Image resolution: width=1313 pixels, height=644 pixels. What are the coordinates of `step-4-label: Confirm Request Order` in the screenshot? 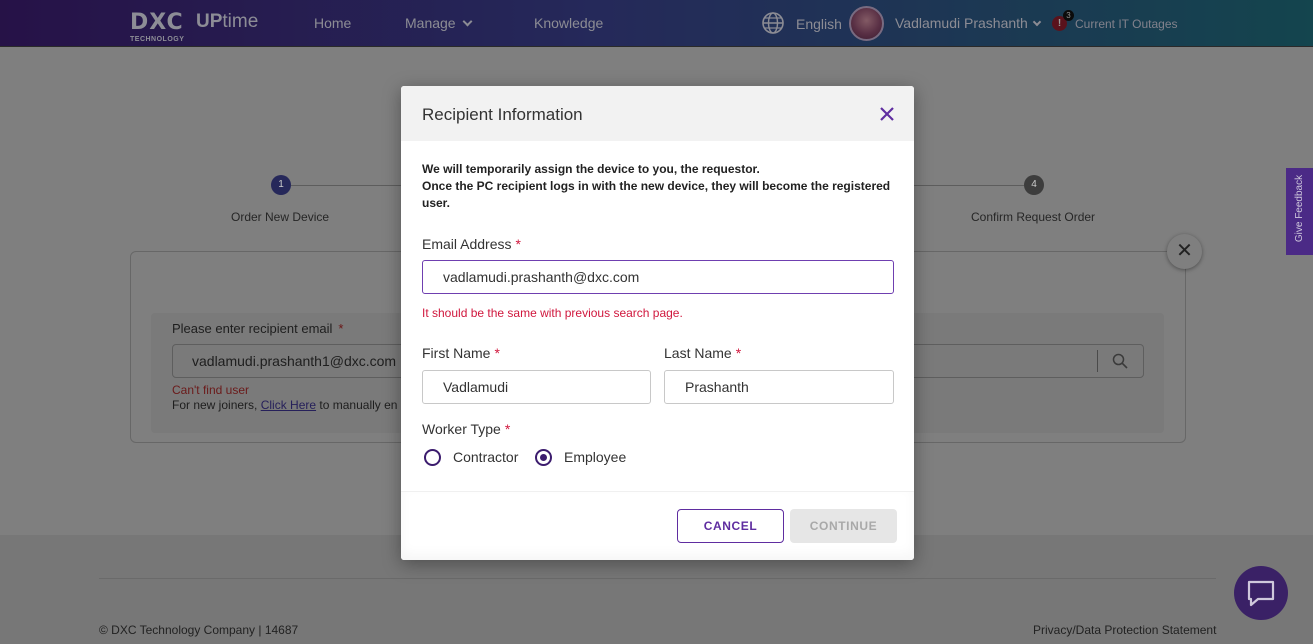 It's located at (1033, 217).